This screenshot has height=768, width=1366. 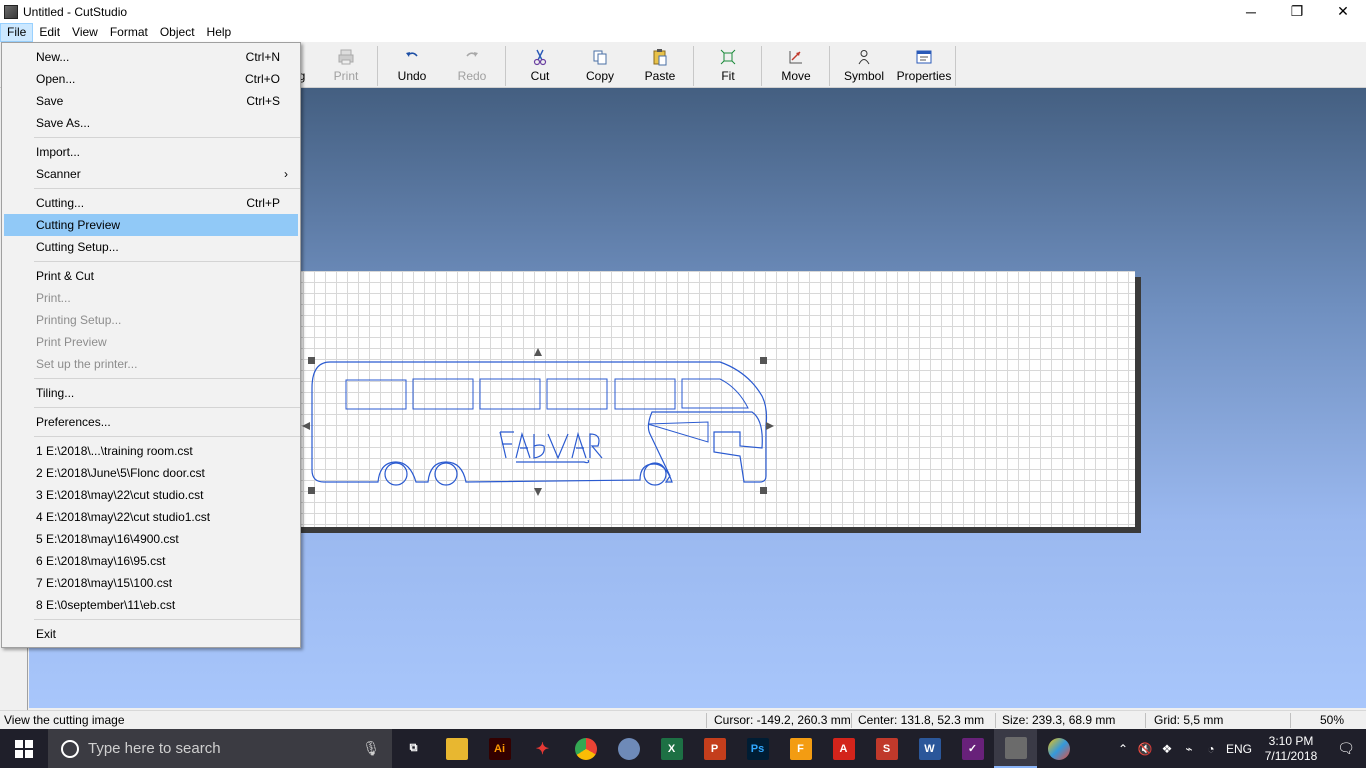 I want to click on taskbar-app: ✓, so click(x=972, y=748).